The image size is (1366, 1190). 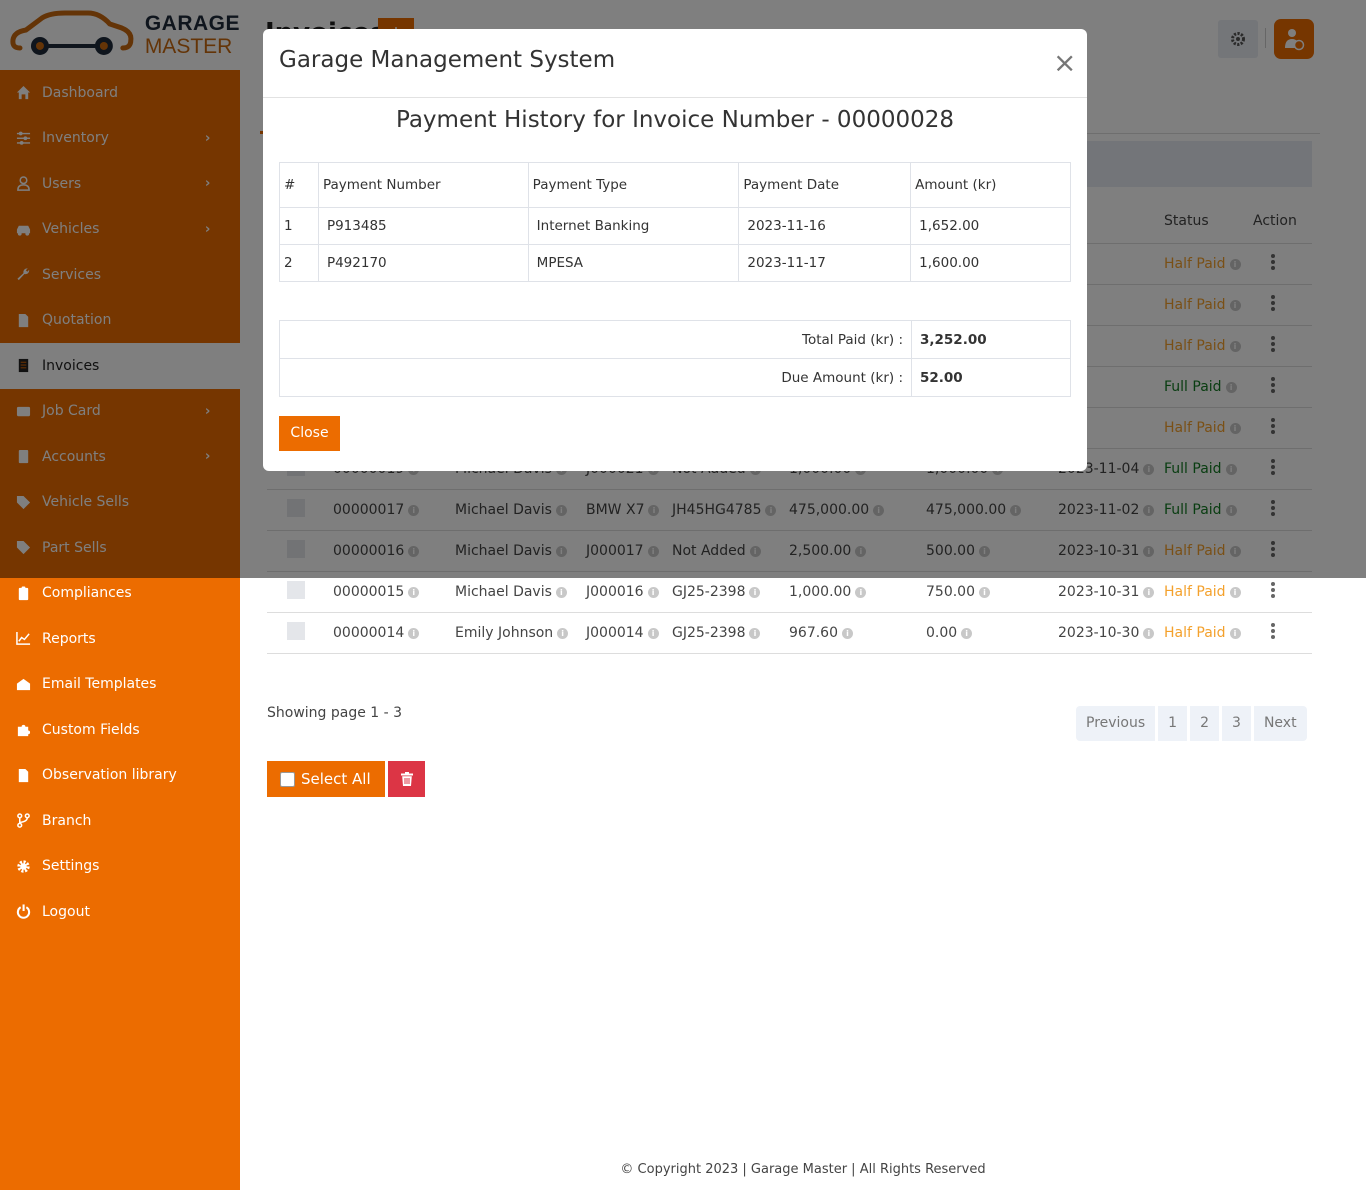 I want to click on sidebar-item-label: Observation library, so click(x=109, y=775).